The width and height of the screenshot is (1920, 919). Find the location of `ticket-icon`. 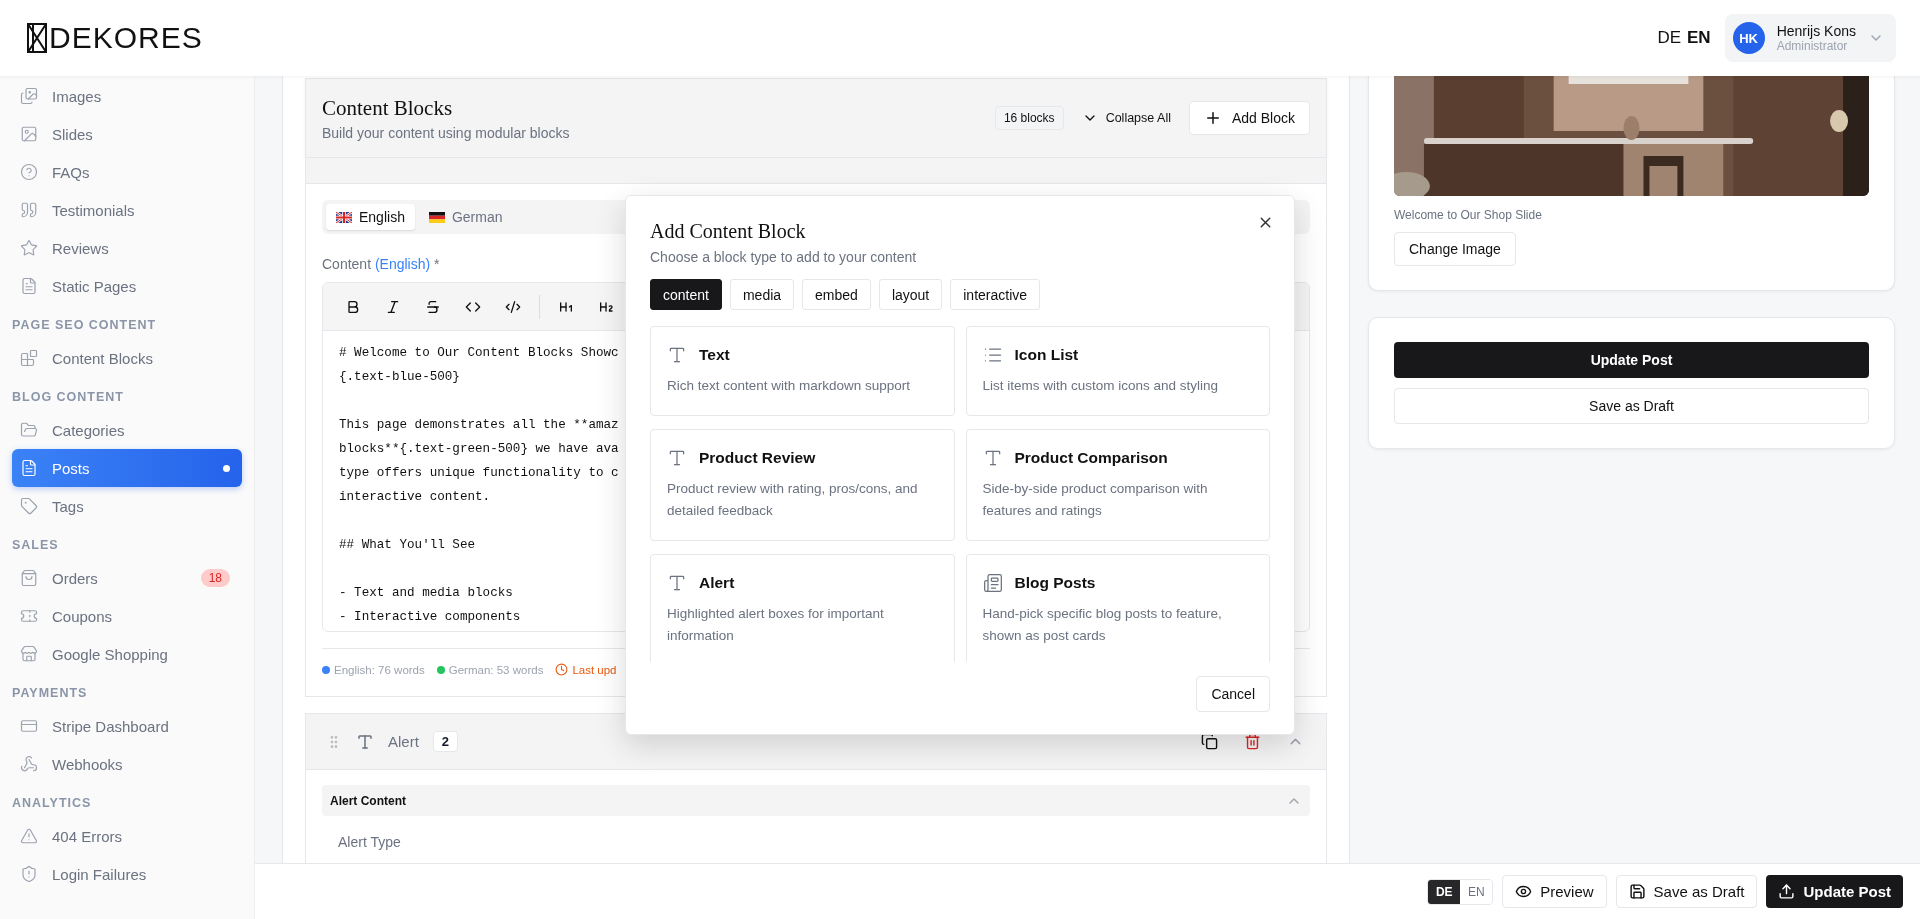

ticket-icon is located at coordinates (29, 616).